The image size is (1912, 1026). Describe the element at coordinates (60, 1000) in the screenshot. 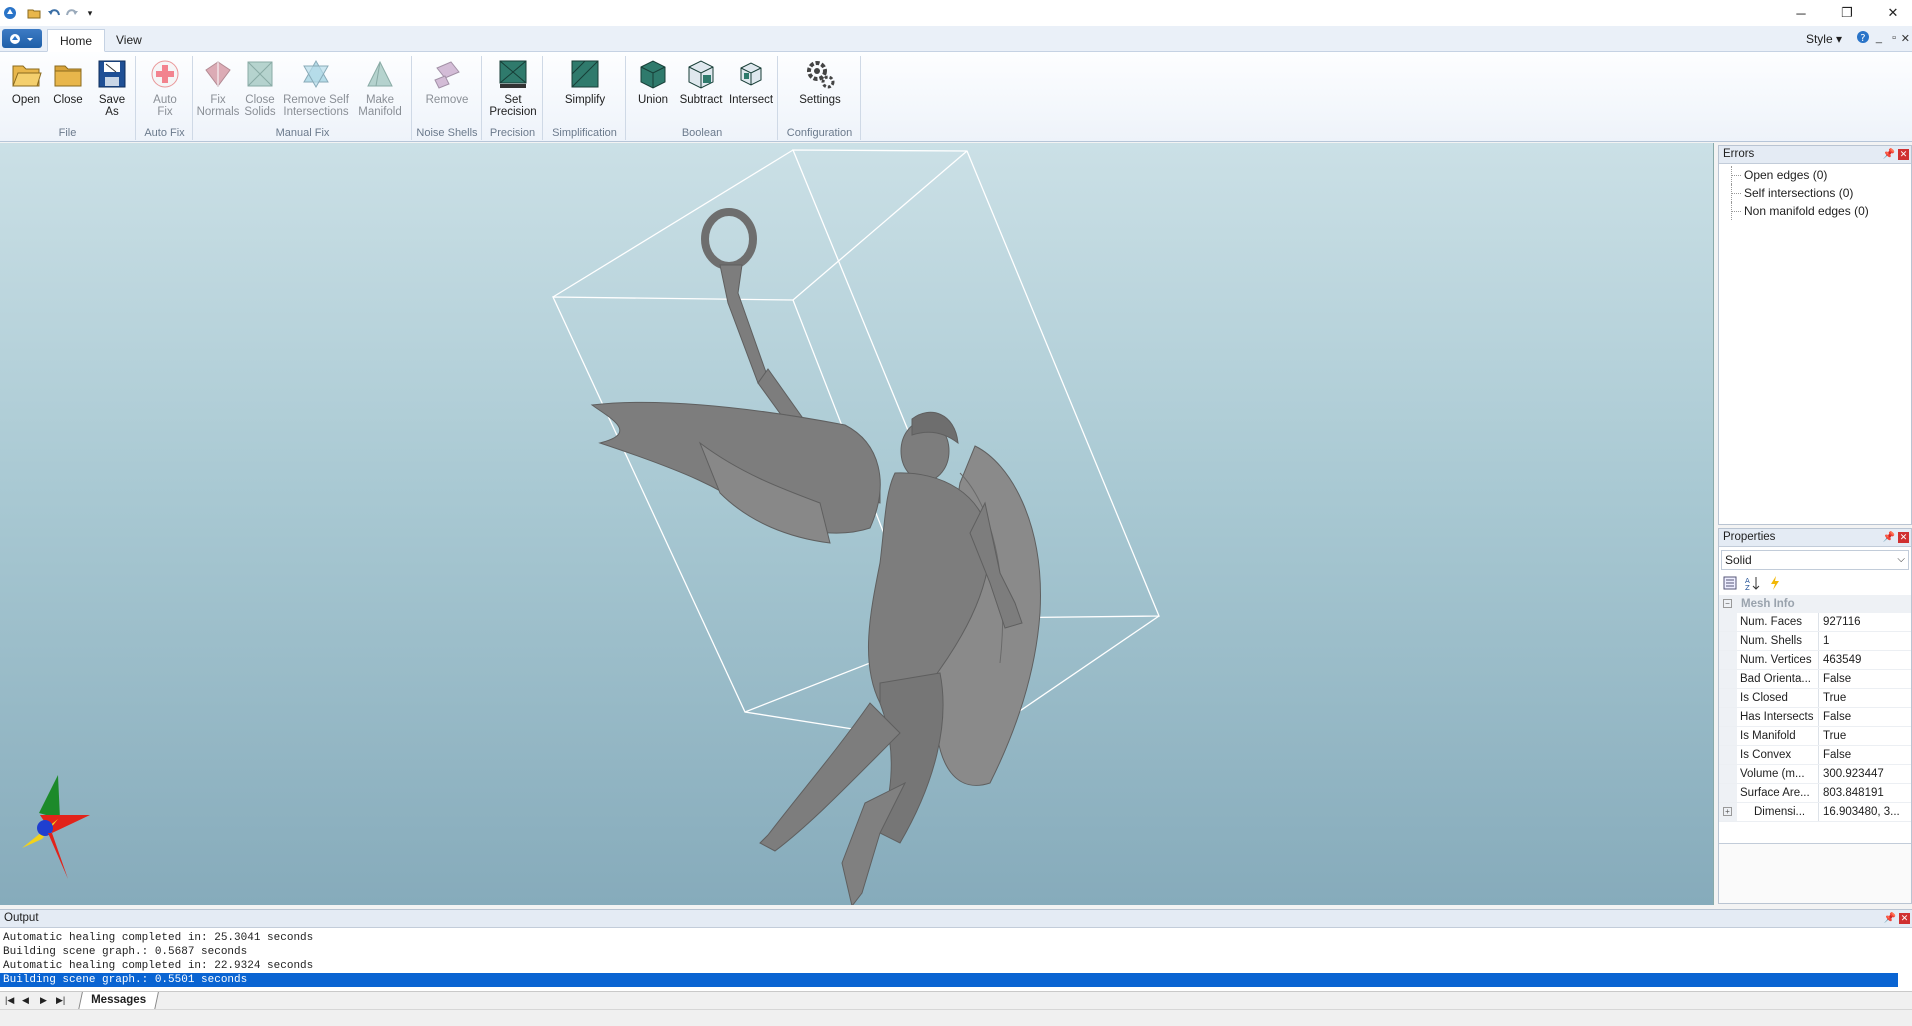

I see `last-tab-icon: ▶|` at that location.